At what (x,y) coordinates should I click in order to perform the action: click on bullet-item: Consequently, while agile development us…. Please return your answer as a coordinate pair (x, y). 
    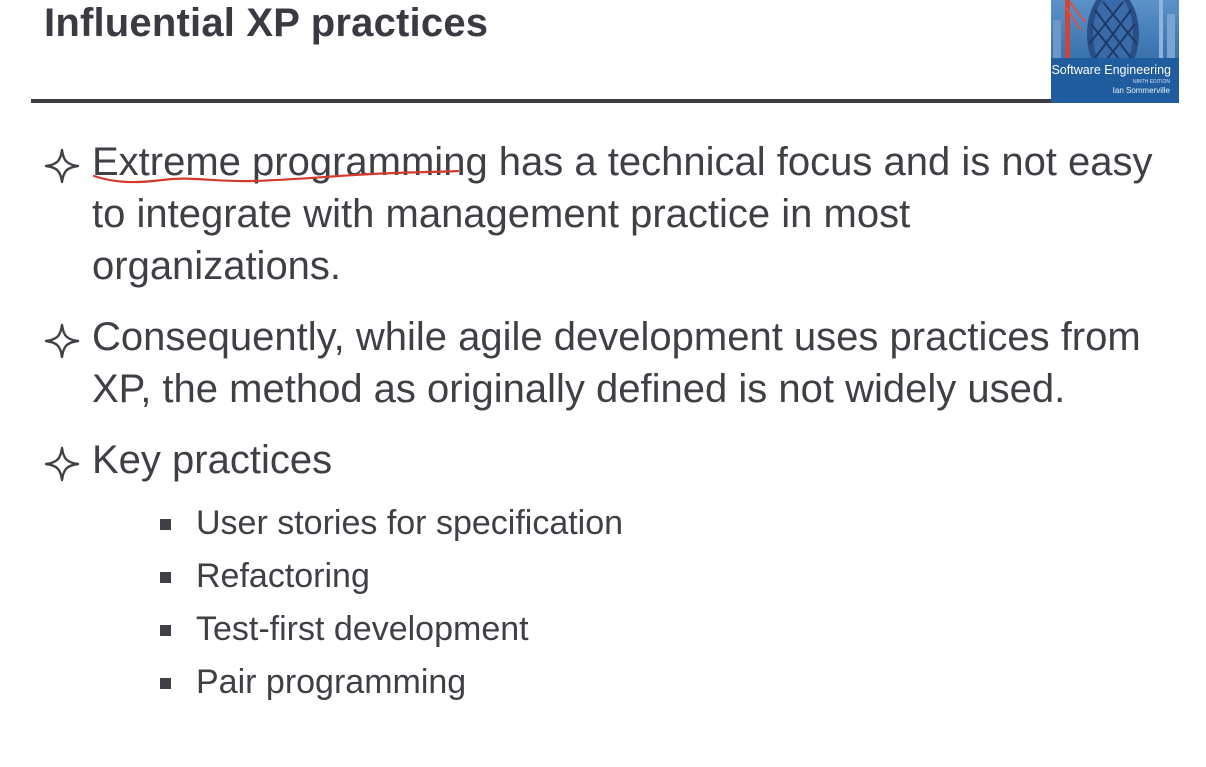
    Looking at the image, I should click on (604, 363).